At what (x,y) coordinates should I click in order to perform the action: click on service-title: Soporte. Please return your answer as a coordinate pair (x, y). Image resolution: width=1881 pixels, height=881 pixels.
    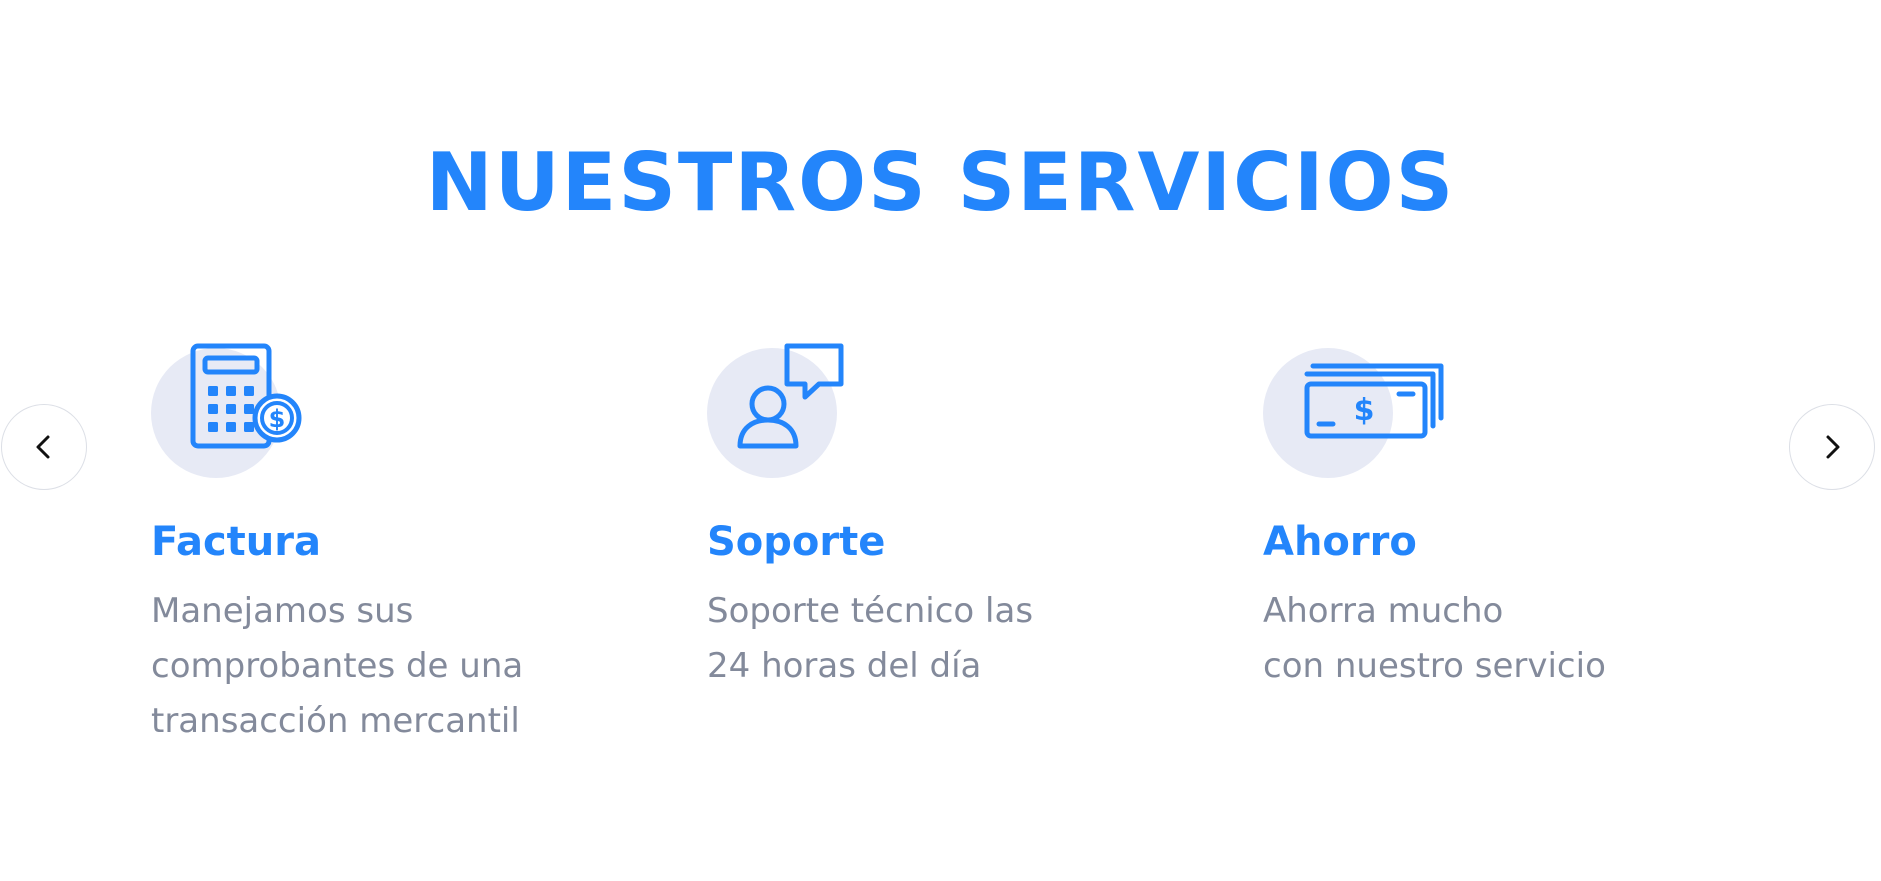
    Looking at the image, I should click on (796, 542).